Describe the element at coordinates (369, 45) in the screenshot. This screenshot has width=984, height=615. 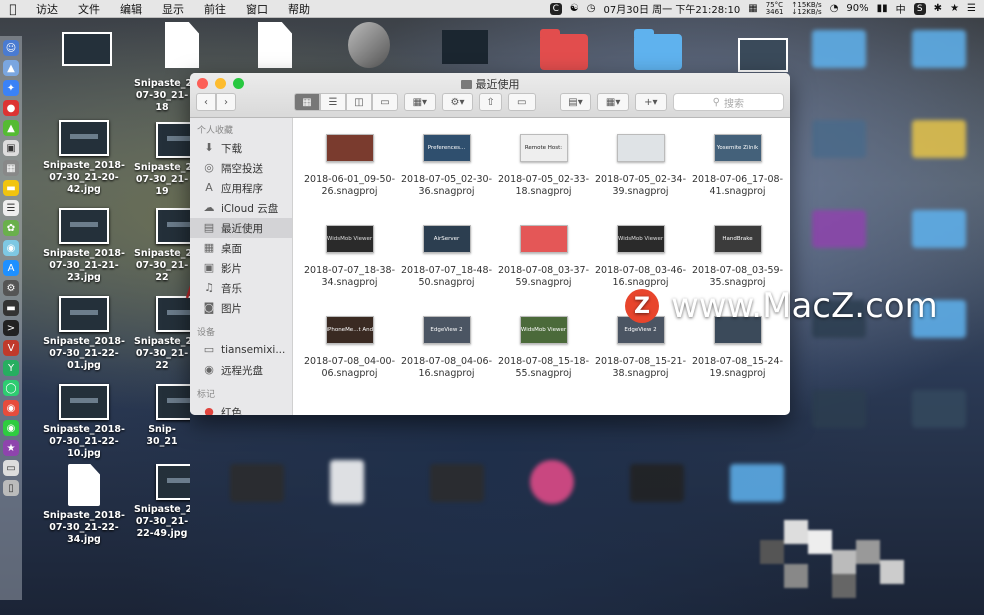
I see `installer-icon` at that location.